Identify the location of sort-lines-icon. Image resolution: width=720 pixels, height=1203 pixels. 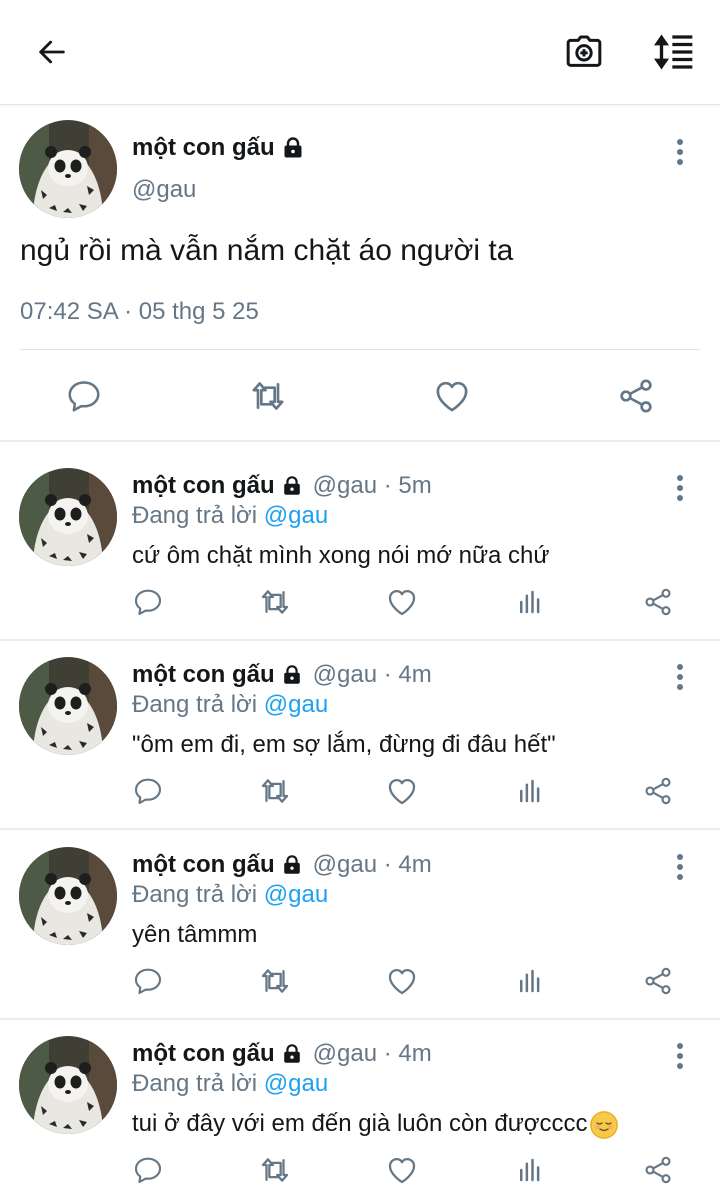
(673, 52).